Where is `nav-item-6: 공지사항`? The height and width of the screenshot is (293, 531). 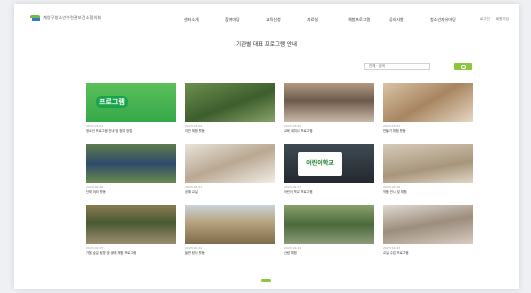
nav-item-6: 공지사항 is located at coordinates (409, 20).